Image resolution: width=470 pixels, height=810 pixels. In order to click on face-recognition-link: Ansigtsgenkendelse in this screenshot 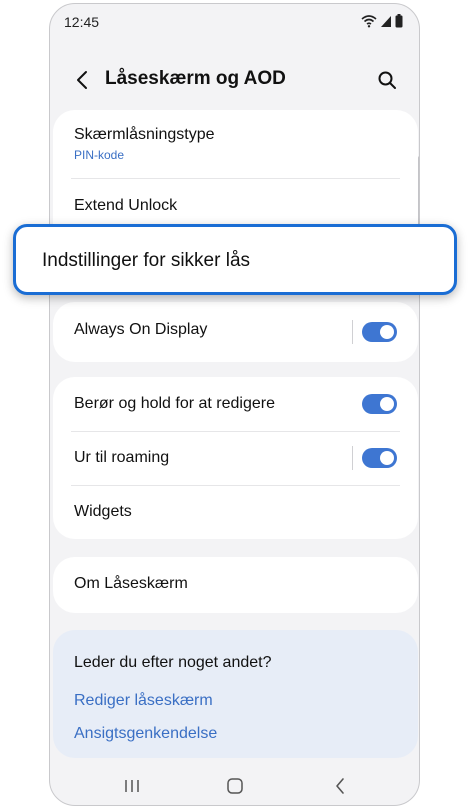, I will do `click(145, 734)`.